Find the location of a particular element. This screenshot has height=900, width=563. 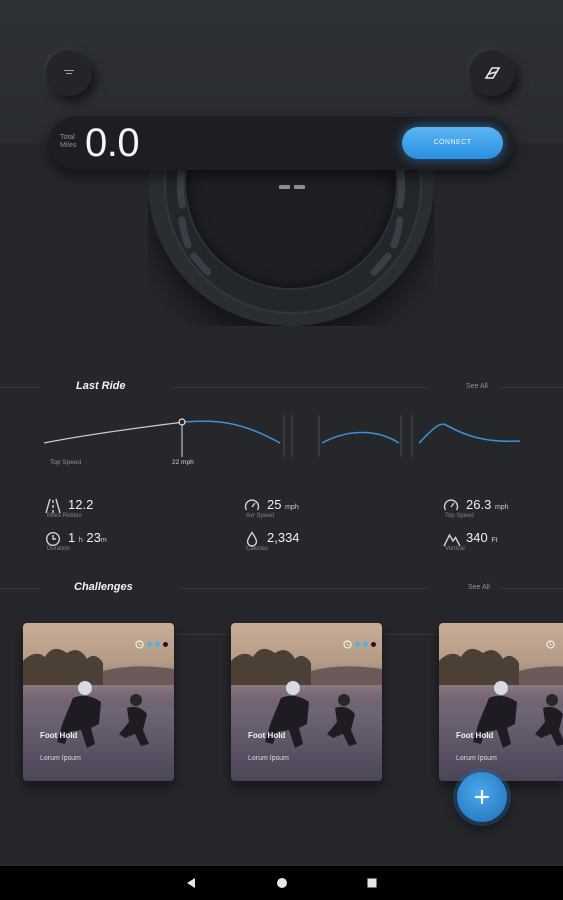

clock-icon is located at coordinates (53, 539).